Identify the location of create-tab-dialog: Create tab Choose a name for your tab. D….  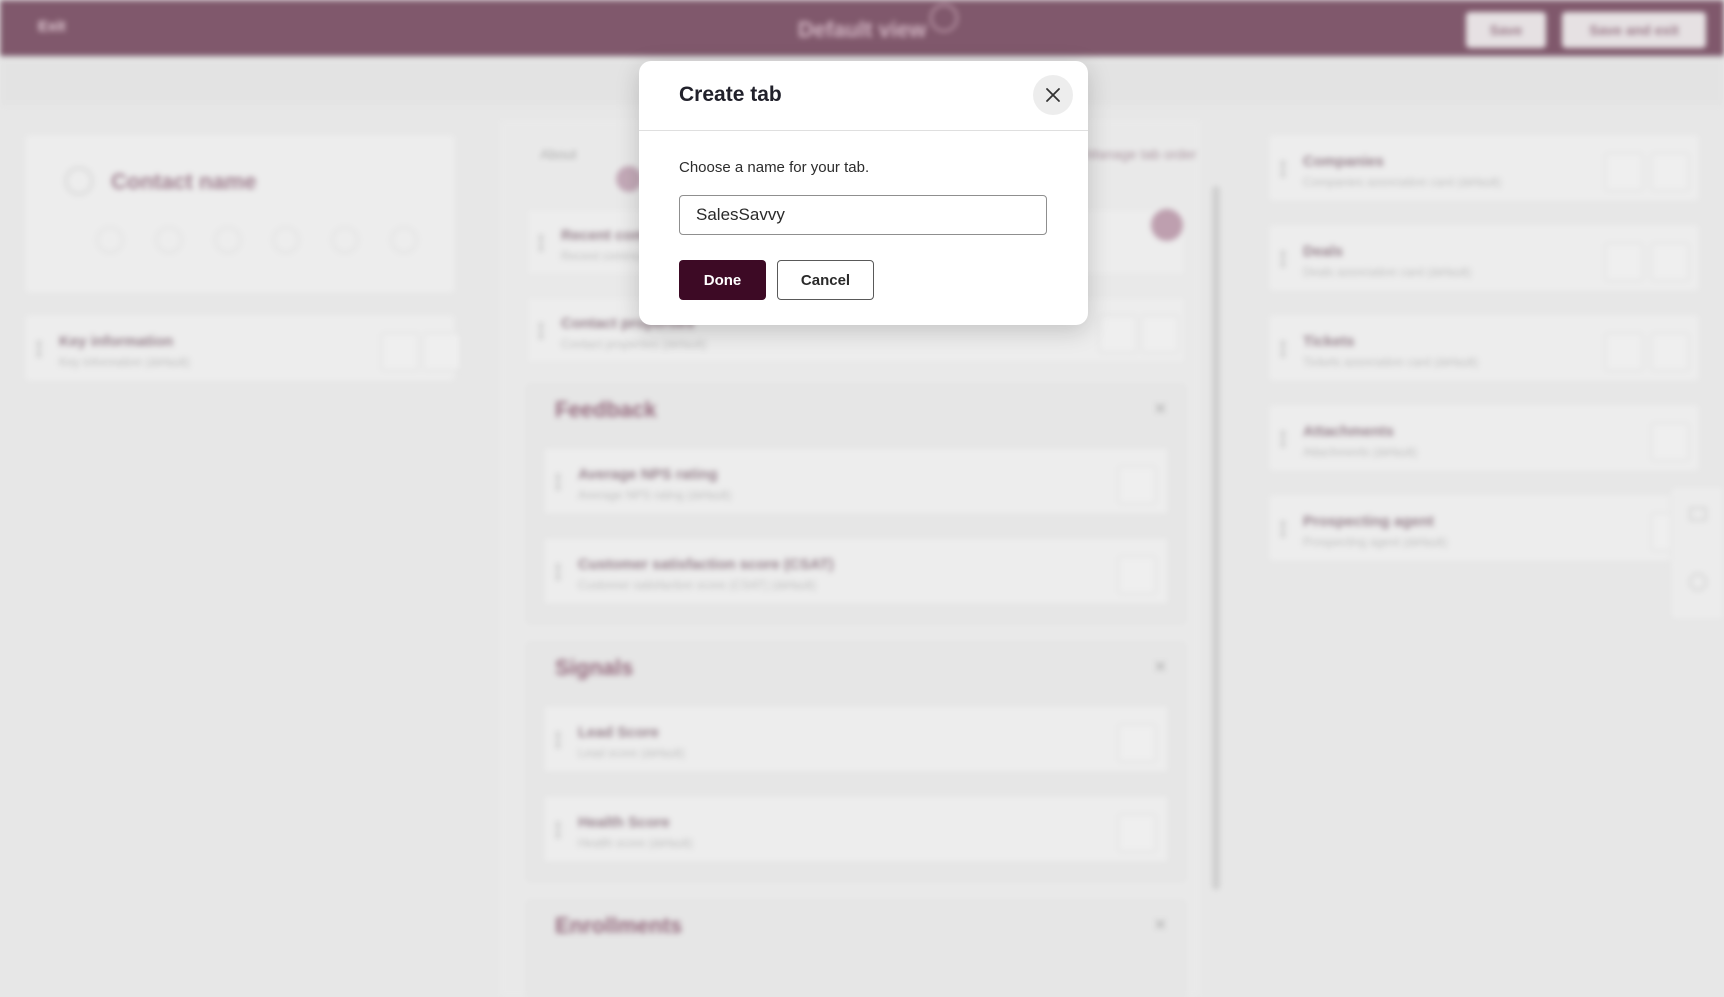
(863, 193).